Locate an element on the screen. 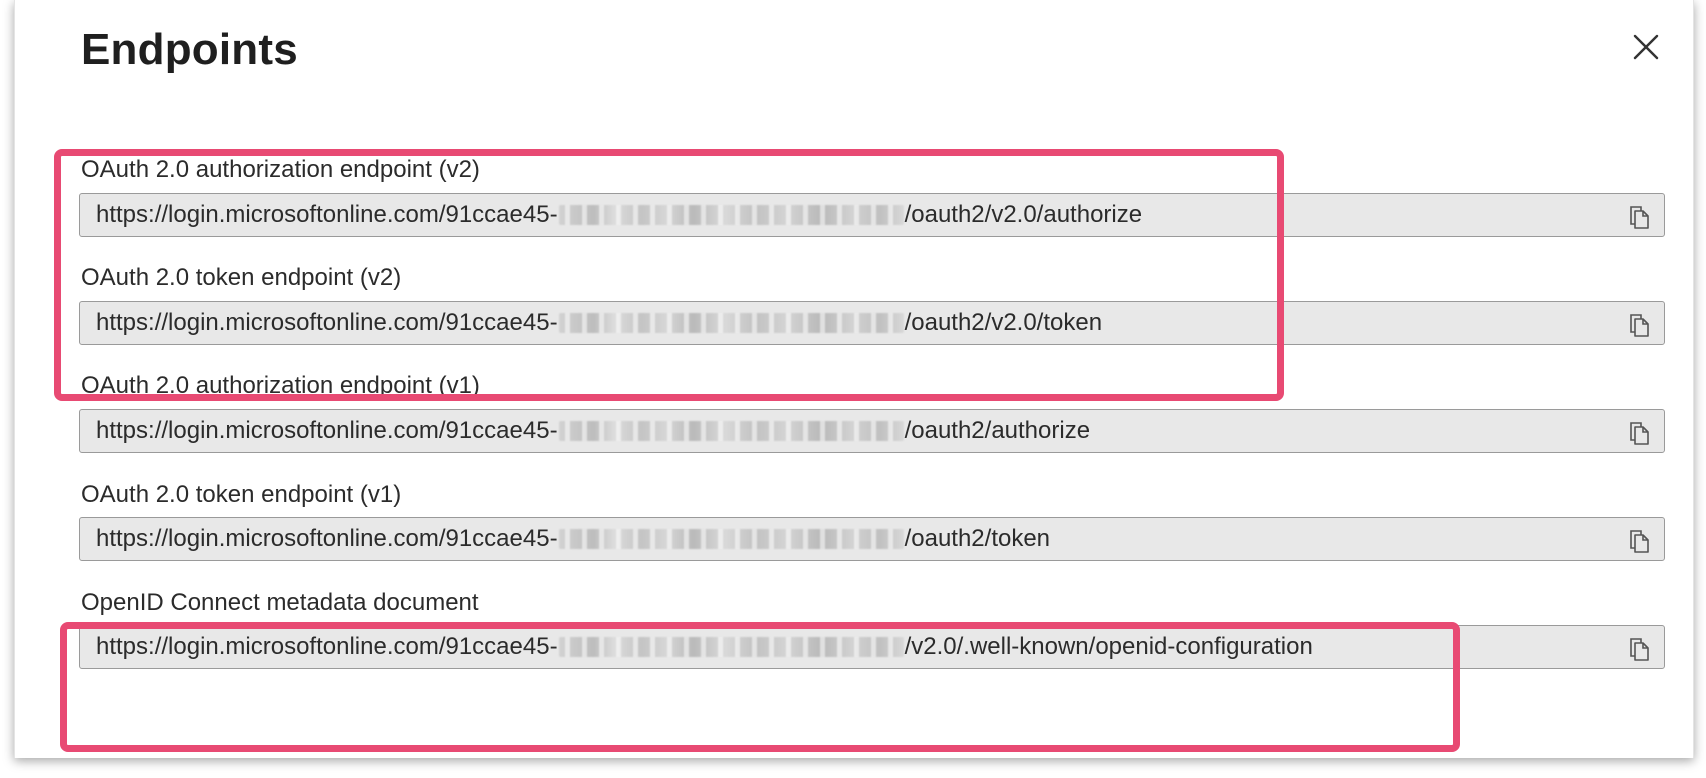 The image size is (1706, 778). url-suffix: /oauth2/authorize is located at coordinates (997, 430).